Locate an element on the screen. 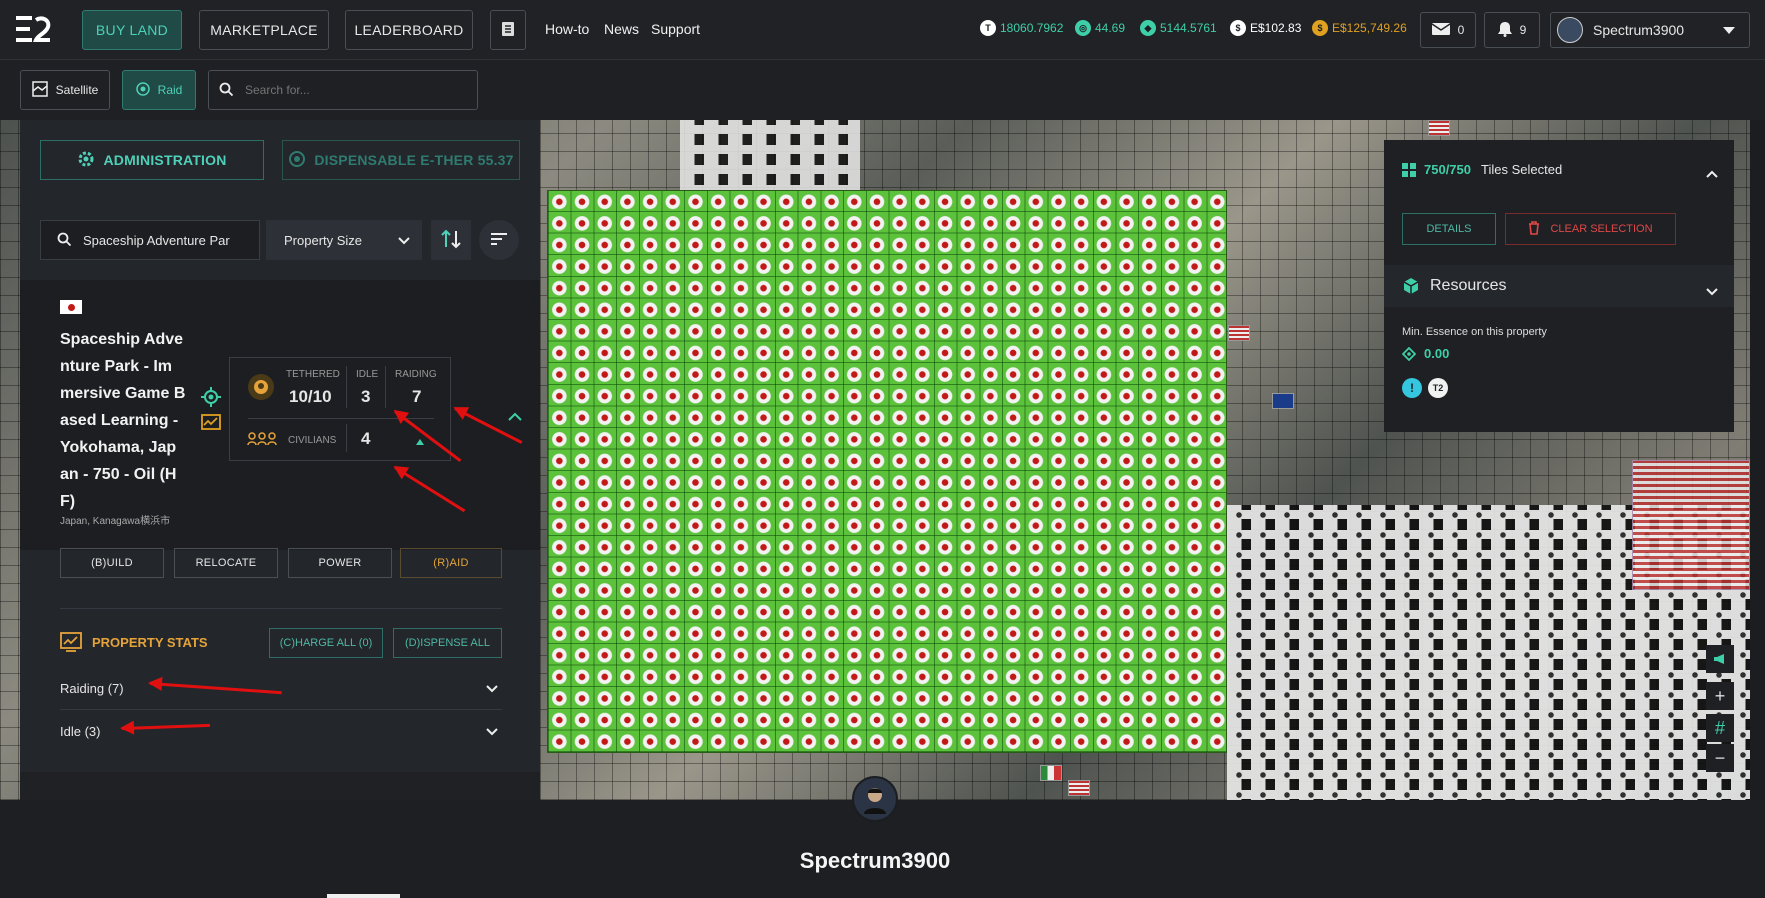 The image size is (1765, 898). resources-heading: Resources is located at coordinates (1468, 286).